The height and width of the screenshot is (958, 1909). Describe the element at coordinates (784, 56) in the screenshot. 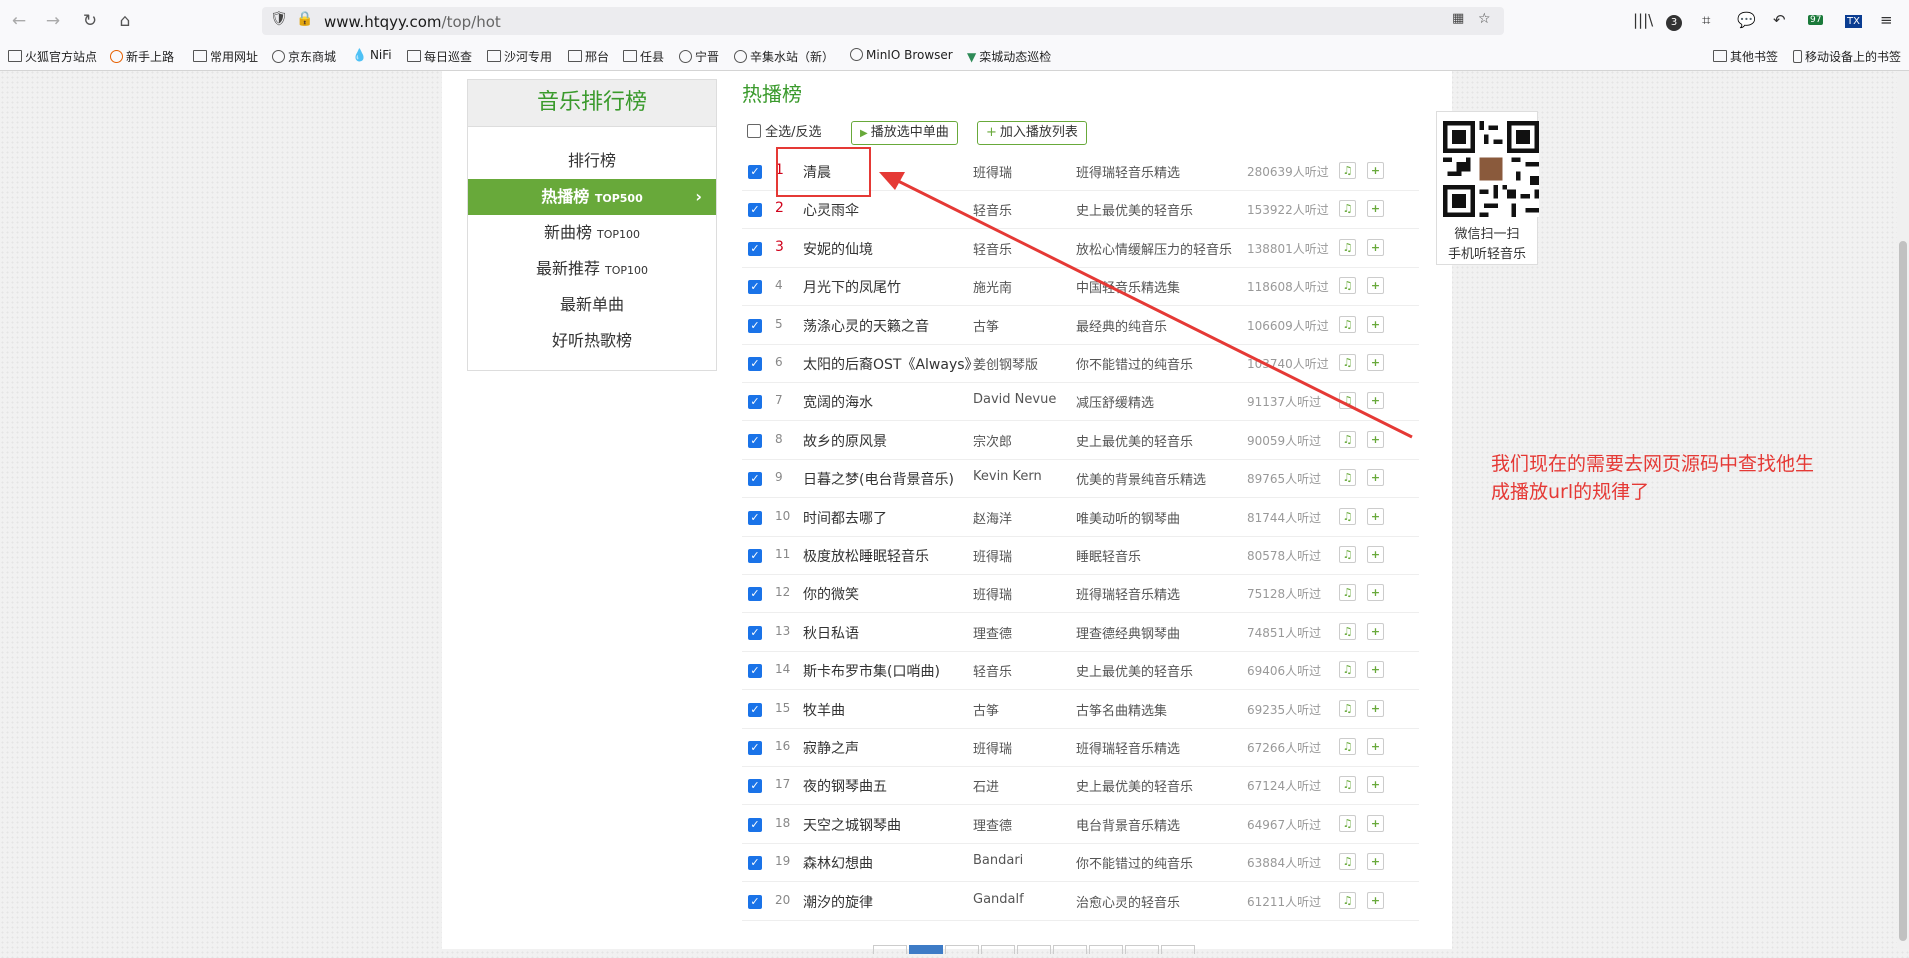

I see `bookmark-item: 辛集水站（新）` at that location.